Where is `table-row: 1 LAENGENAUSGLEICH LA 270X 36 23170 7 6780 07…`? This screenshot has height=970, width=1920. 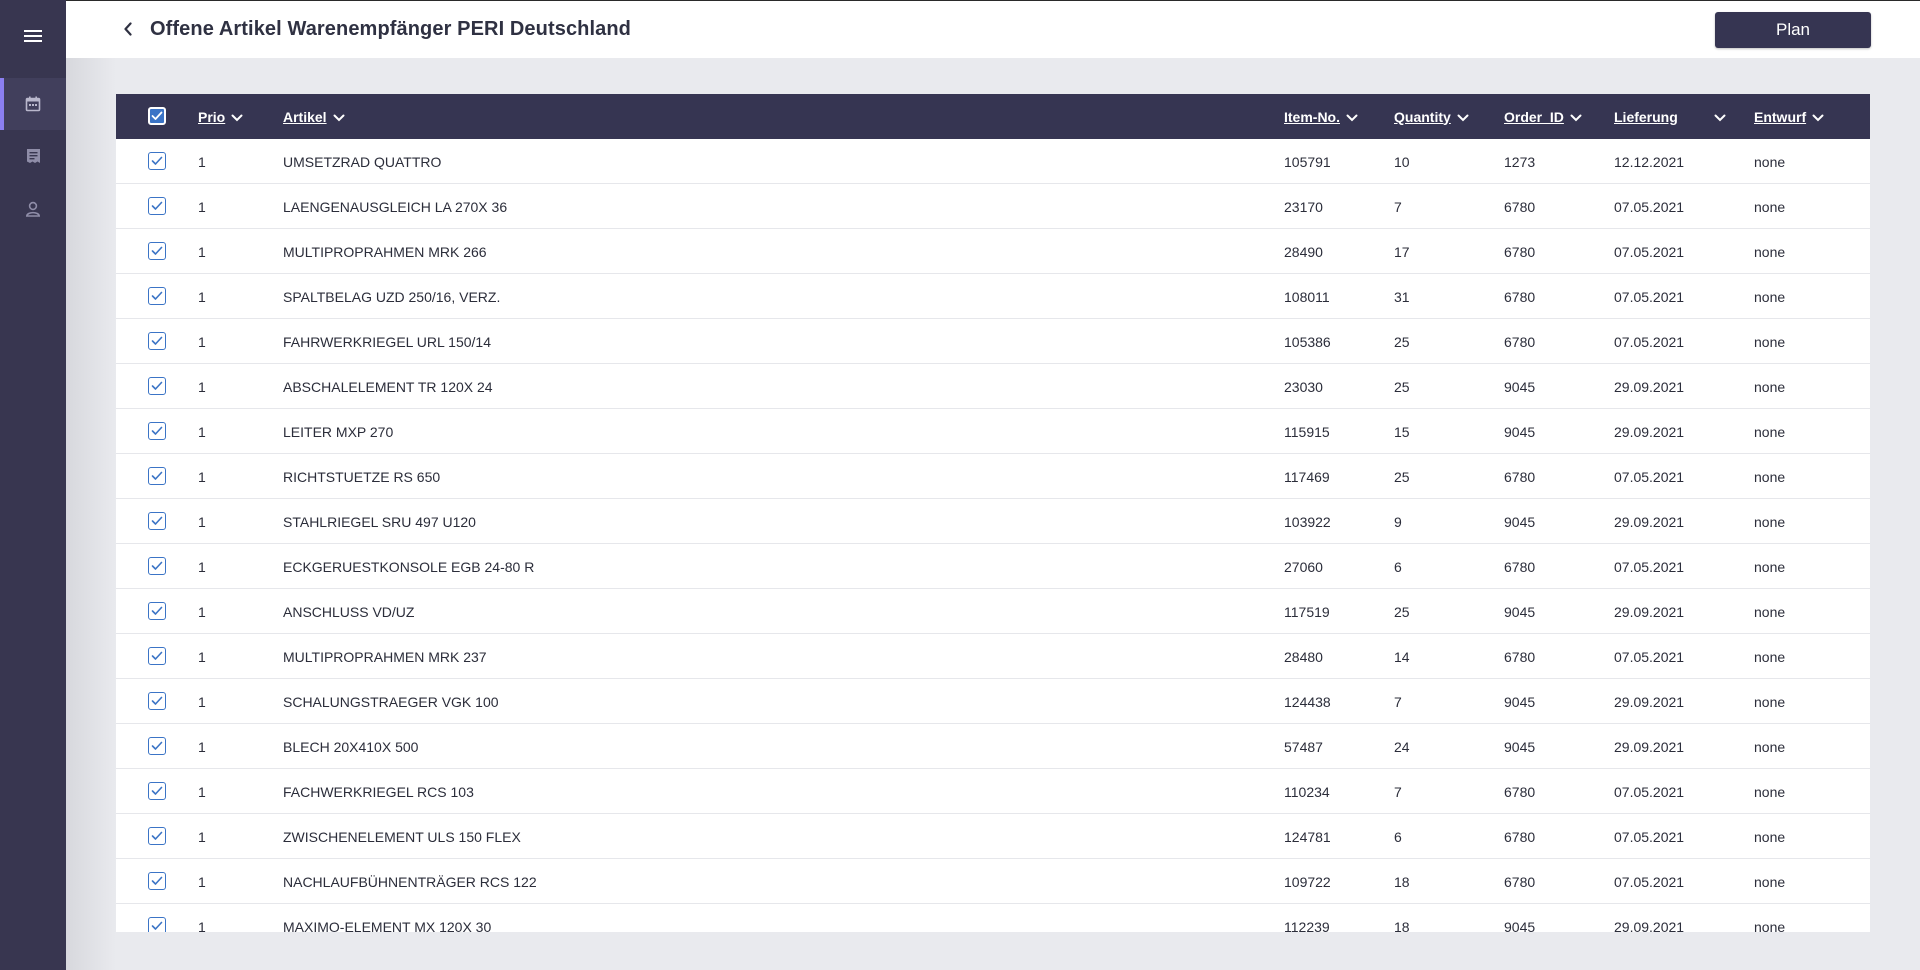 table-row: 1 LAENGENAUSGLEICH LA 270X 36 23170 7 6780 07… is located at coordinates (993, 206).